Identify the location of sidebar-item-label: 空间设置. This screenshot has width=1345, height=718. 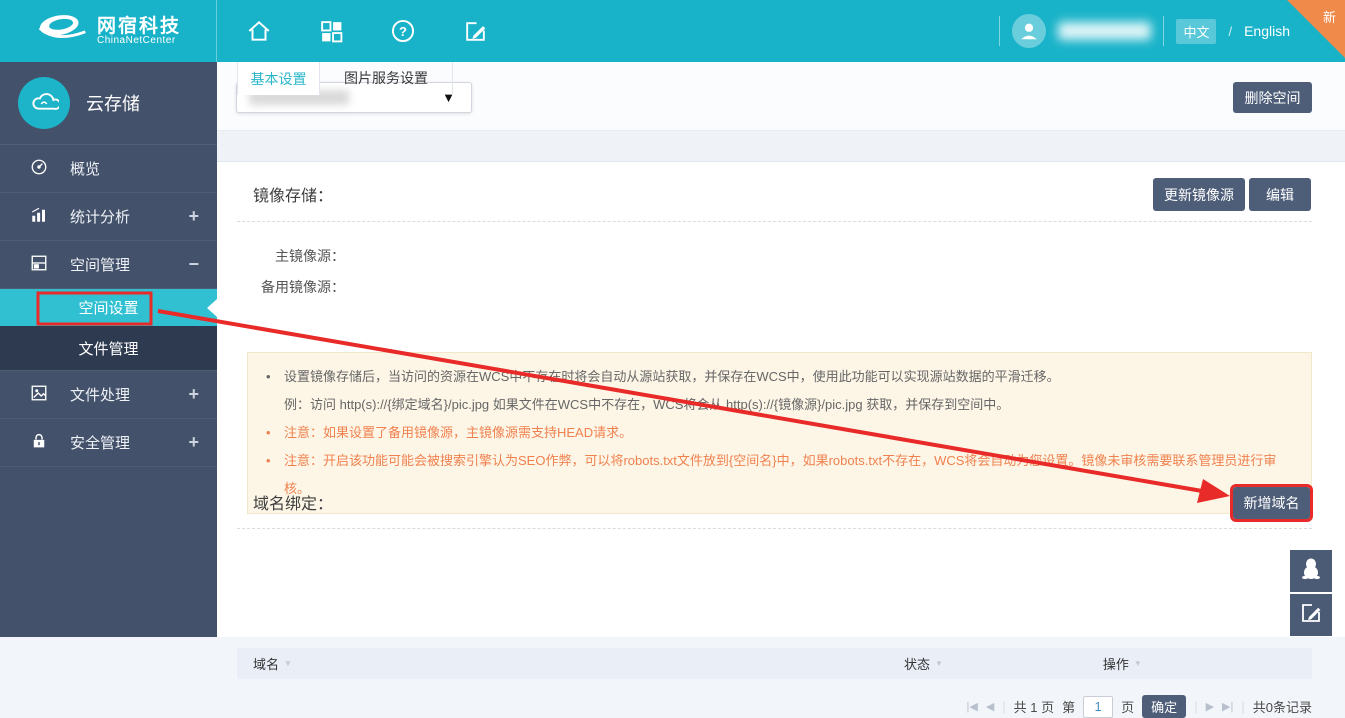
(108, 308).